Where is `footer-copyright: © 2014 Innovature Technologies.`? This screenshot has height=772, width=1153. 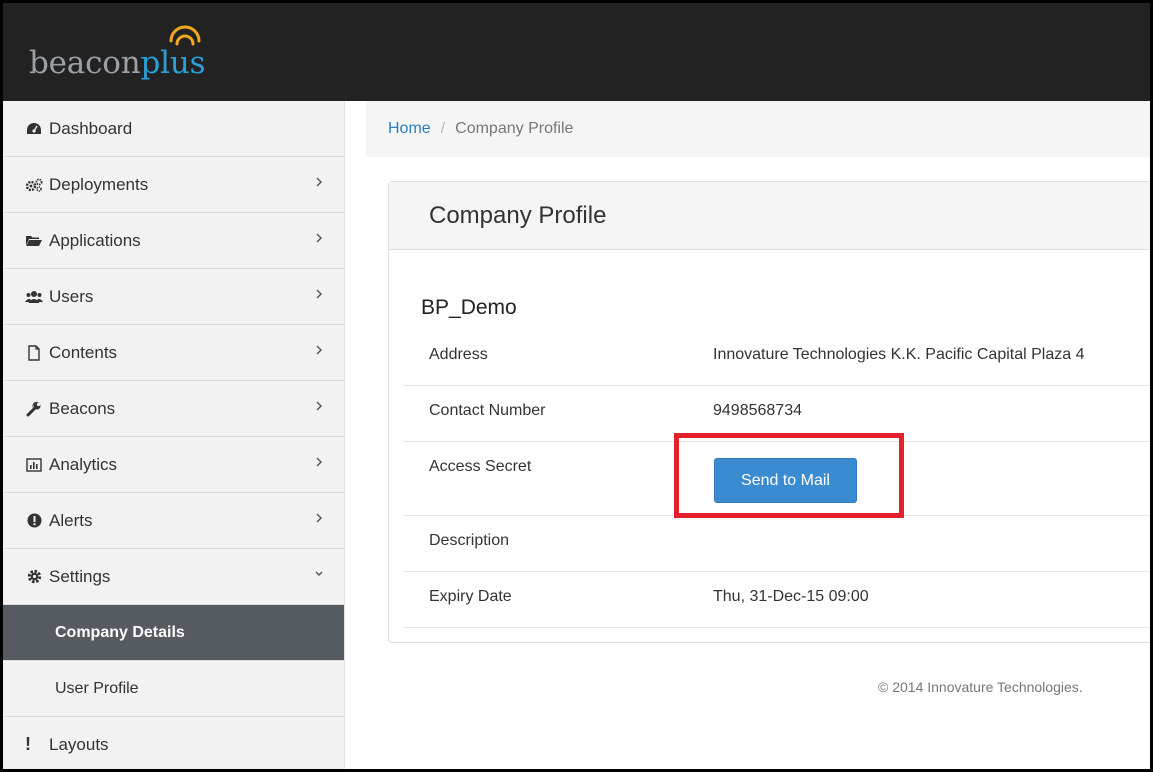
footer-copyright: © 2014 Innovature Technologies. is located at coordinates (980, 687).